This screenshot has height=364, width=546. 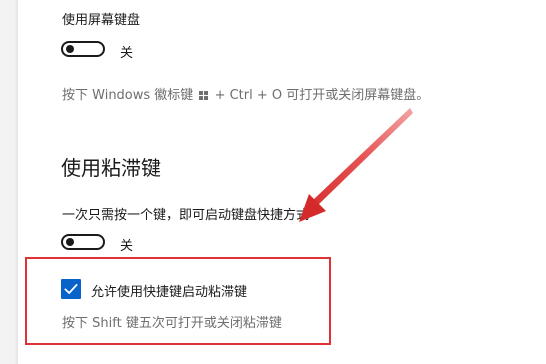 I want to click on onscreen-keyboard-hint: 按下 Windows 徽标键 + Ctrl + O 可打开或关闭屏幕键盘。, so click(x=245, y=93).